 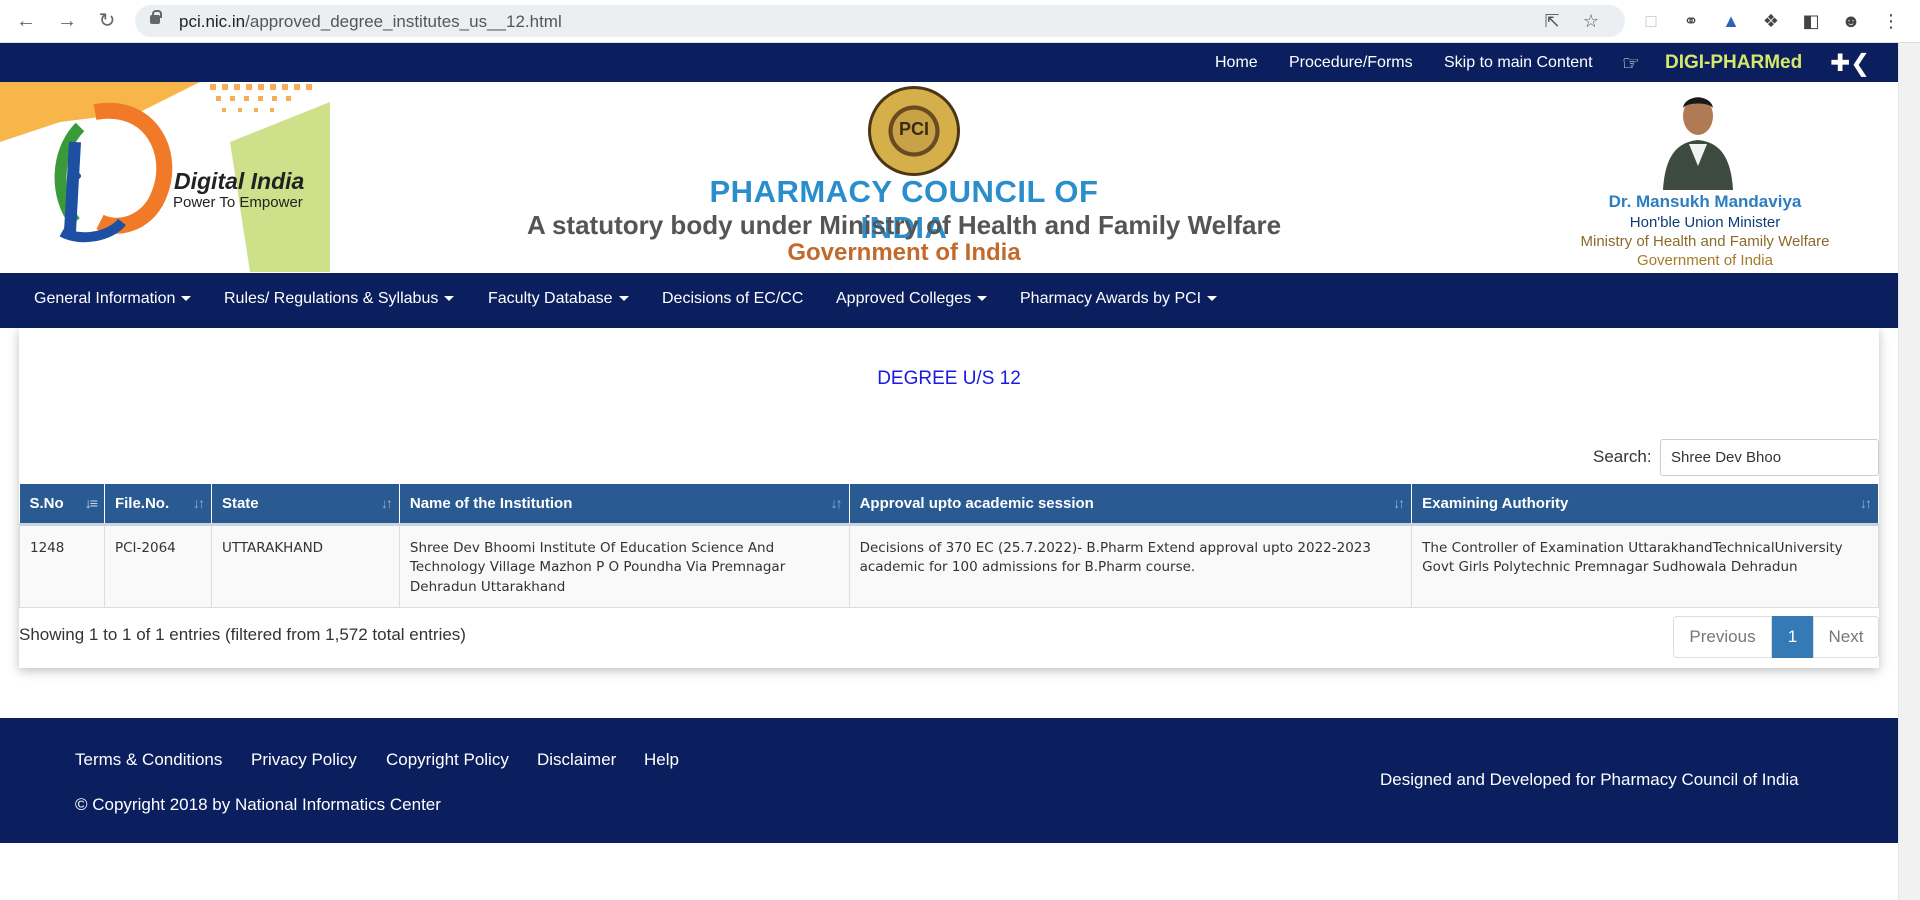 I want to click on nav-faculty-database: Faculty Database, so click(x=558, y=299).